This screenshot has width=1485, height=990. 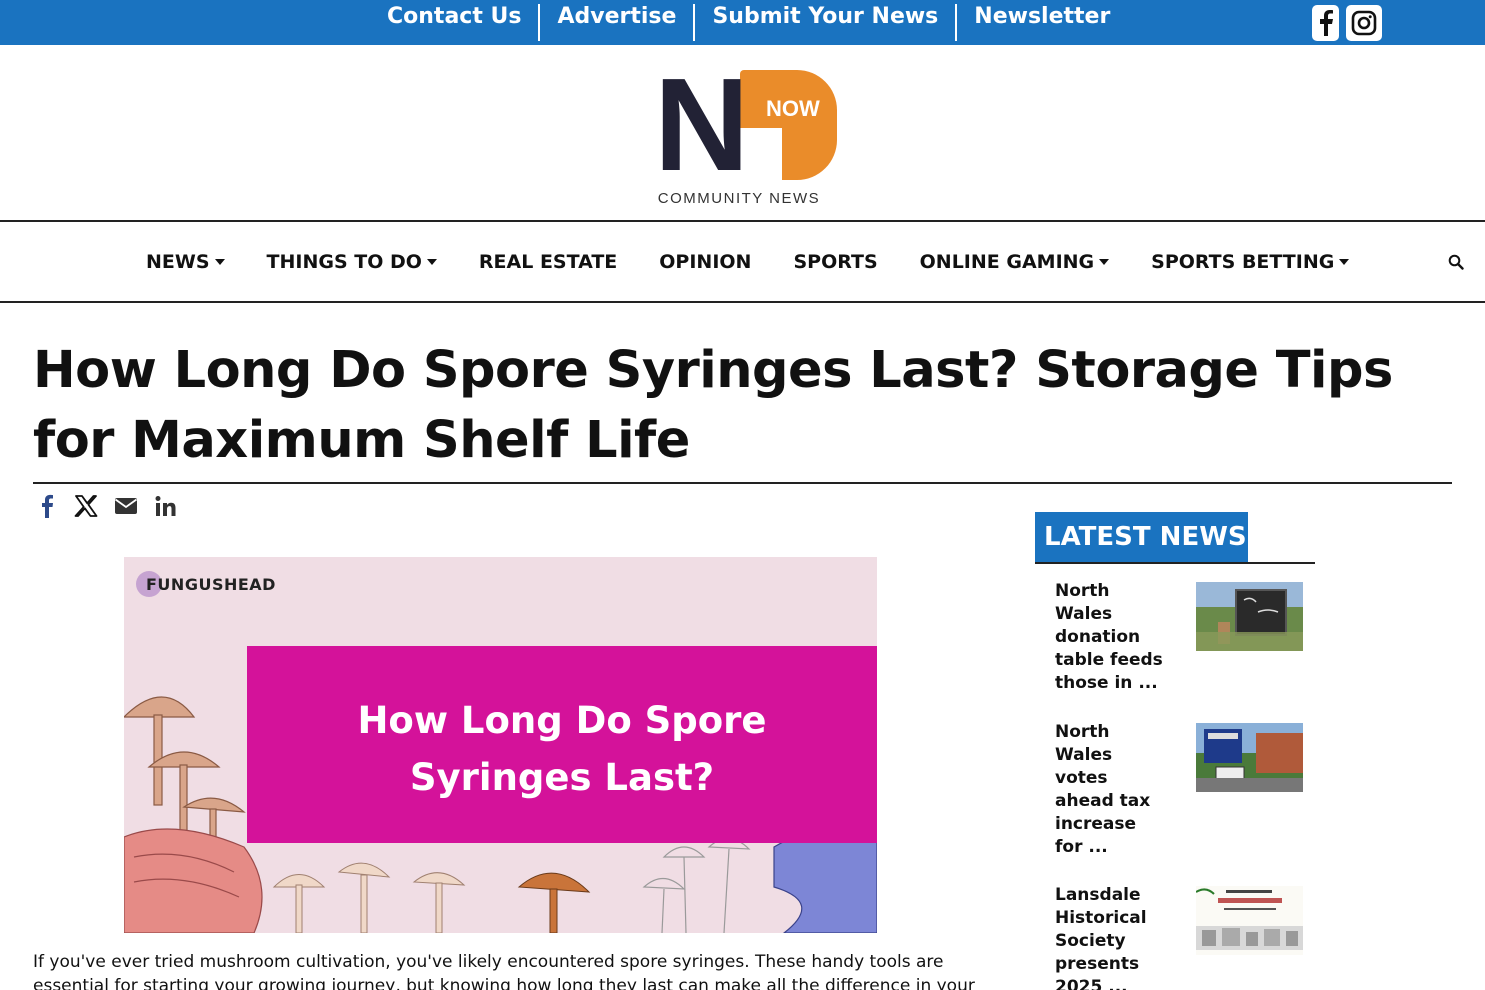 I want to click on nav-real-estate: REAL ESTATE, so click(x=548, y=262).